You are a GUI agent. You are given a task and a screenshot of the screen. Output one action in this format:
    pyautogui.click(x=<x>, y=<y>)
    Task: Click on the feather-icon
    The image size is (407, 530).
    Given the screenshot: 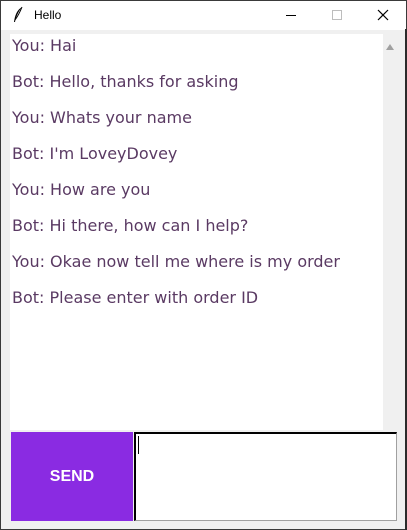 What is the action you would take?
    pyautogui.click(x=18, y=15)
    